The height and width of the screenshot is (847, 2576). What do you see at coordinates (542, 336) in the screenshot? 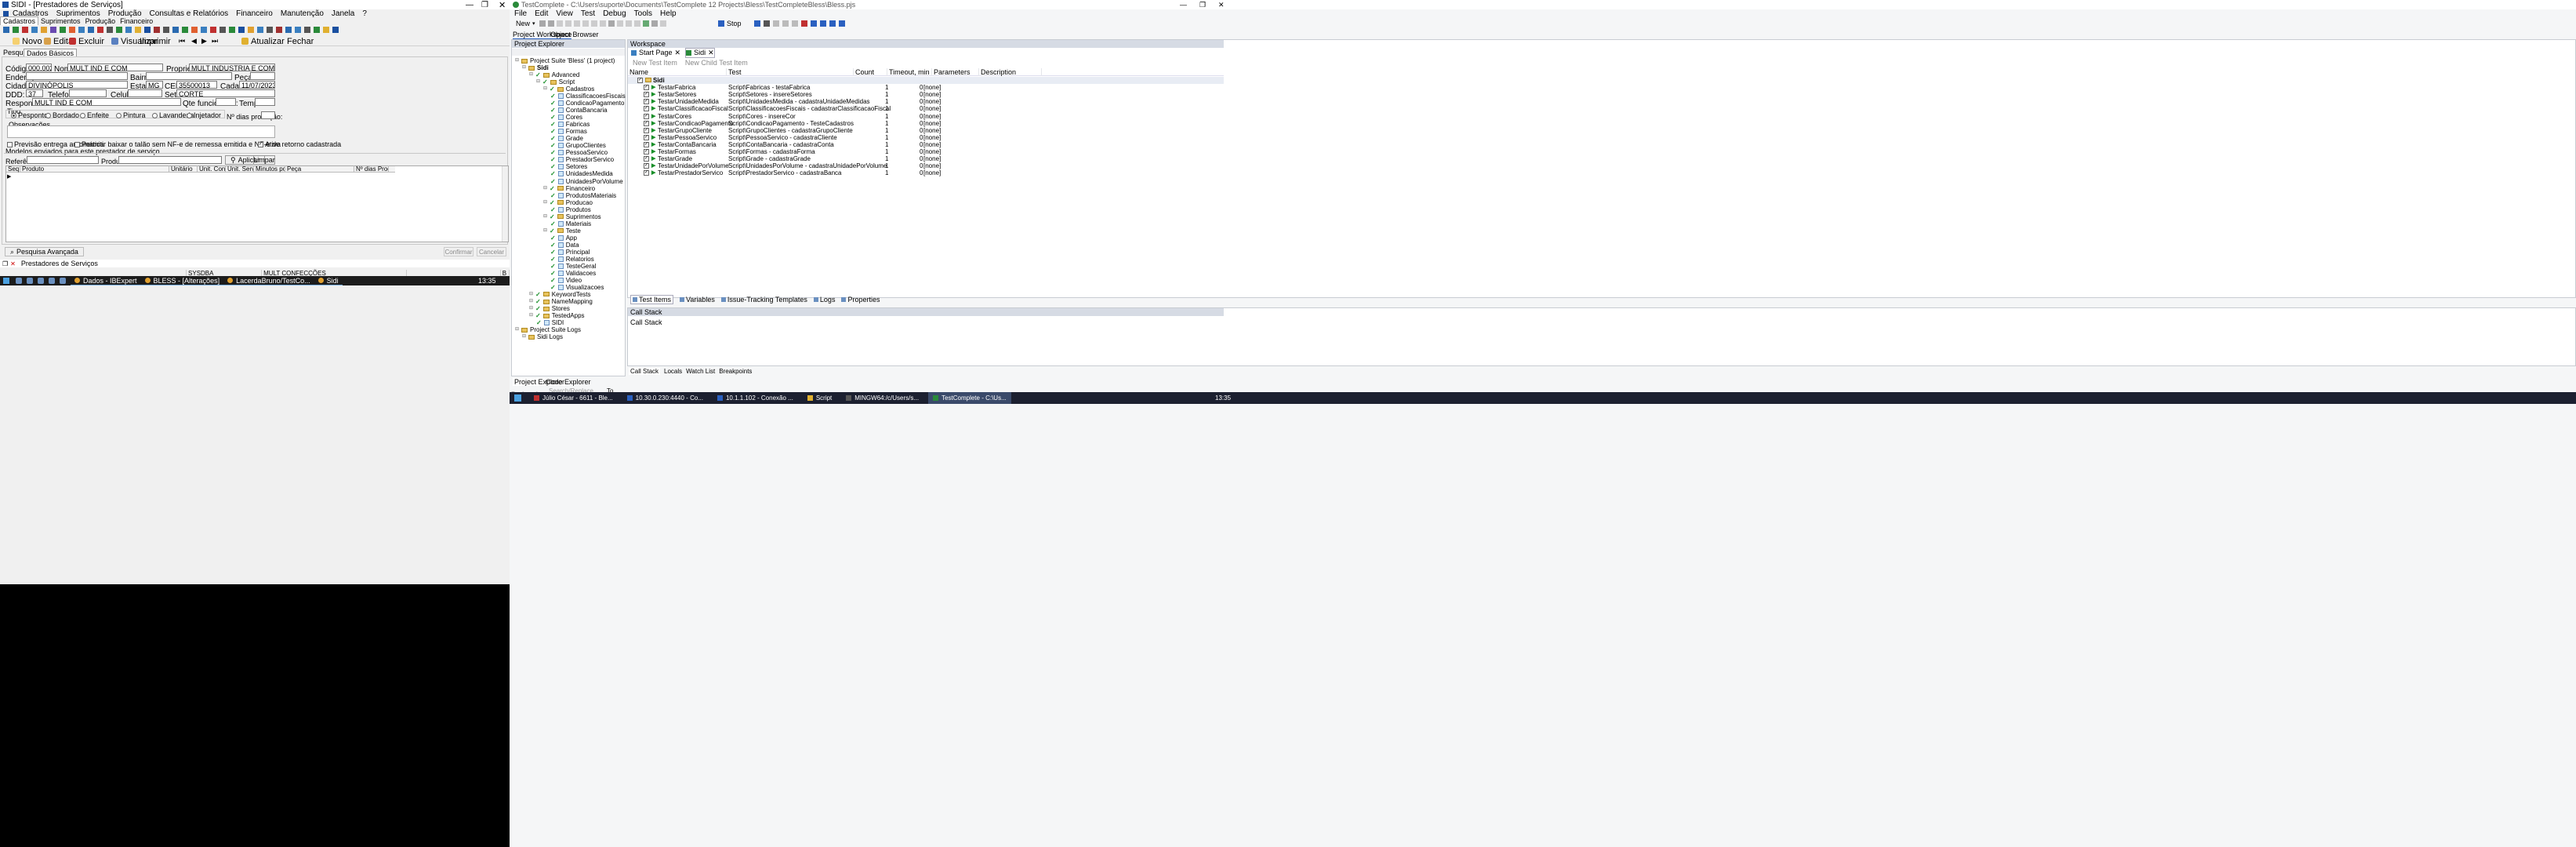
I see `tree-node: ⊟ Sidi Logs` at bounding box center [542, 336].